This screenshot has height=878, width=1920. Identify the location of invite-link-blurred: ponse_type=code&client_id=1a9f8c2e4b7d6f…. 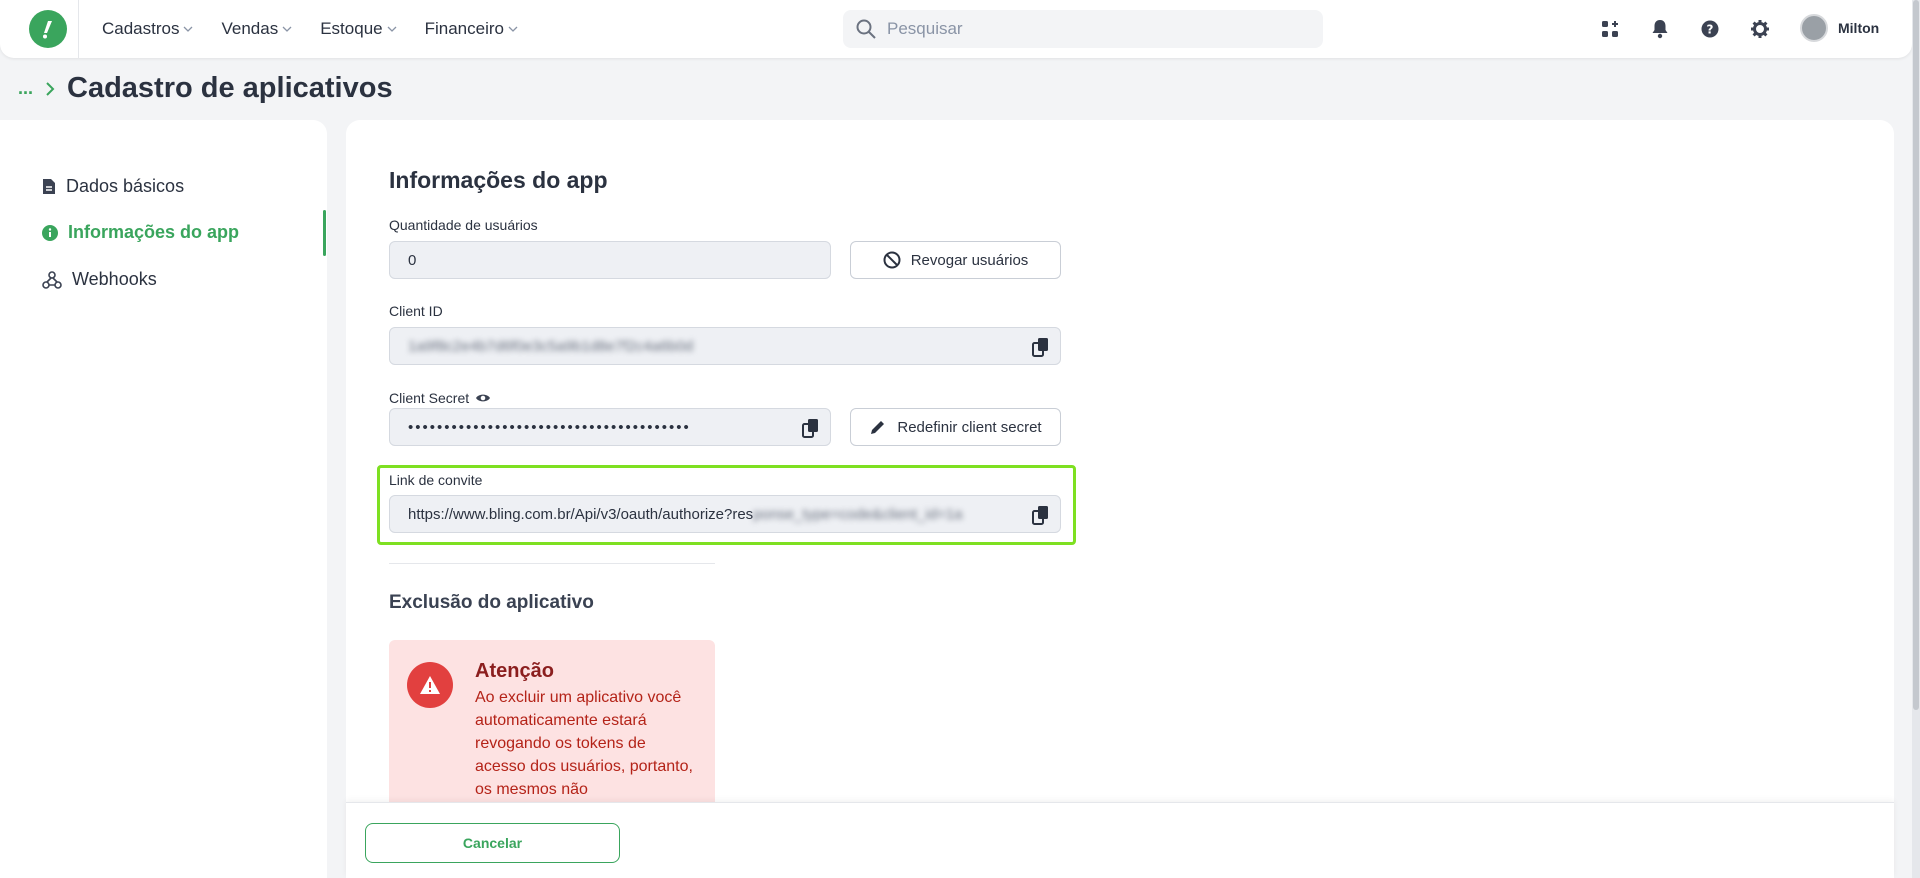
(858, 514).